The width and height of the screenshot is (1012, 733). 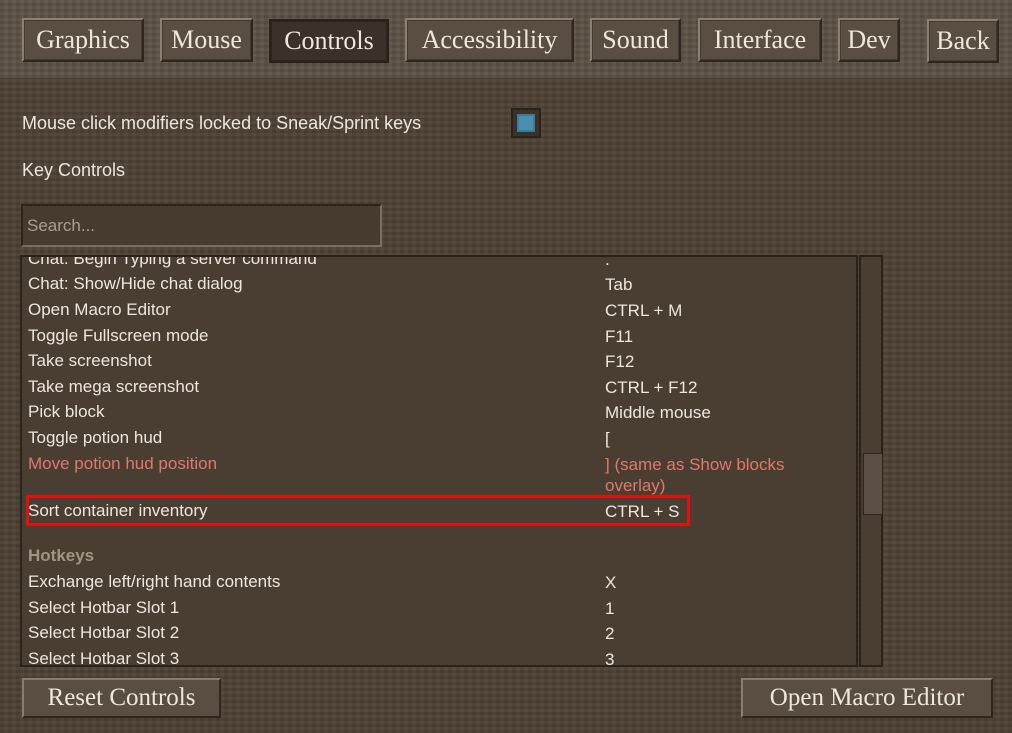 I want to click on back-button: Back, so click(x=963, y=41).